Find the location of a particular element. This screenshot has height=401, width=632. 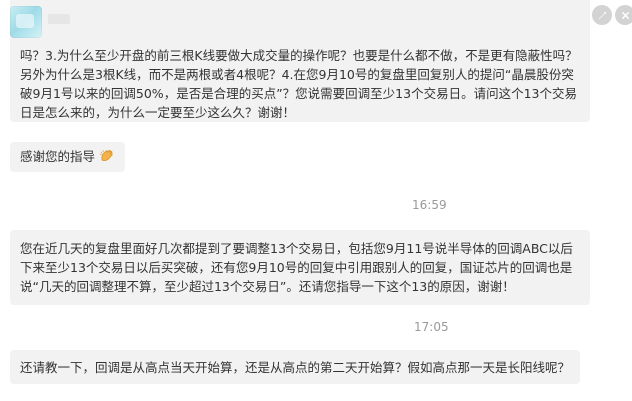

chat-header is located at coordinates (316, 22).